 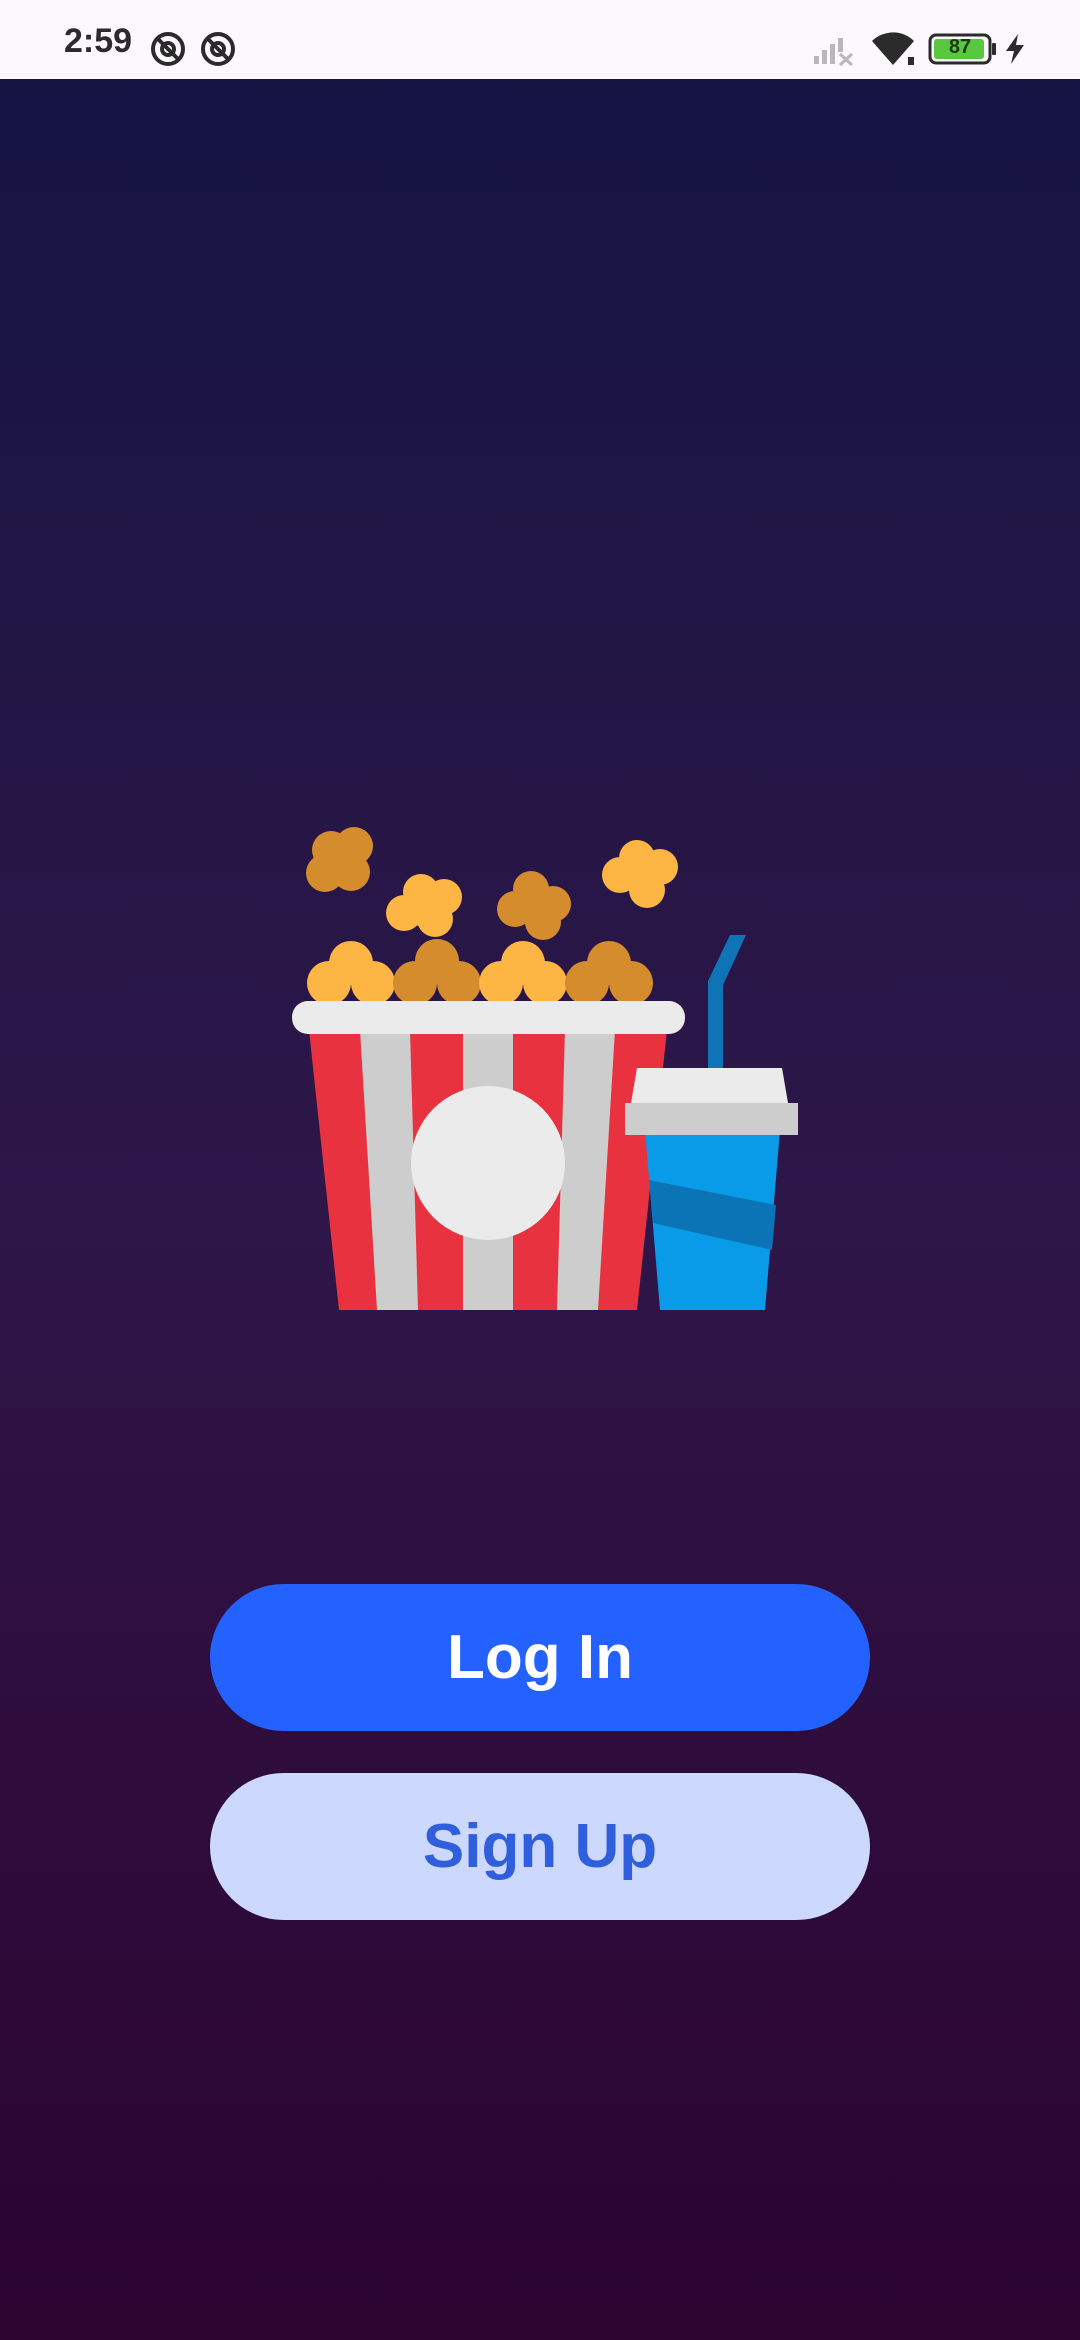 I want to click on bucket-label-circle, so click(x=488, y=1163).